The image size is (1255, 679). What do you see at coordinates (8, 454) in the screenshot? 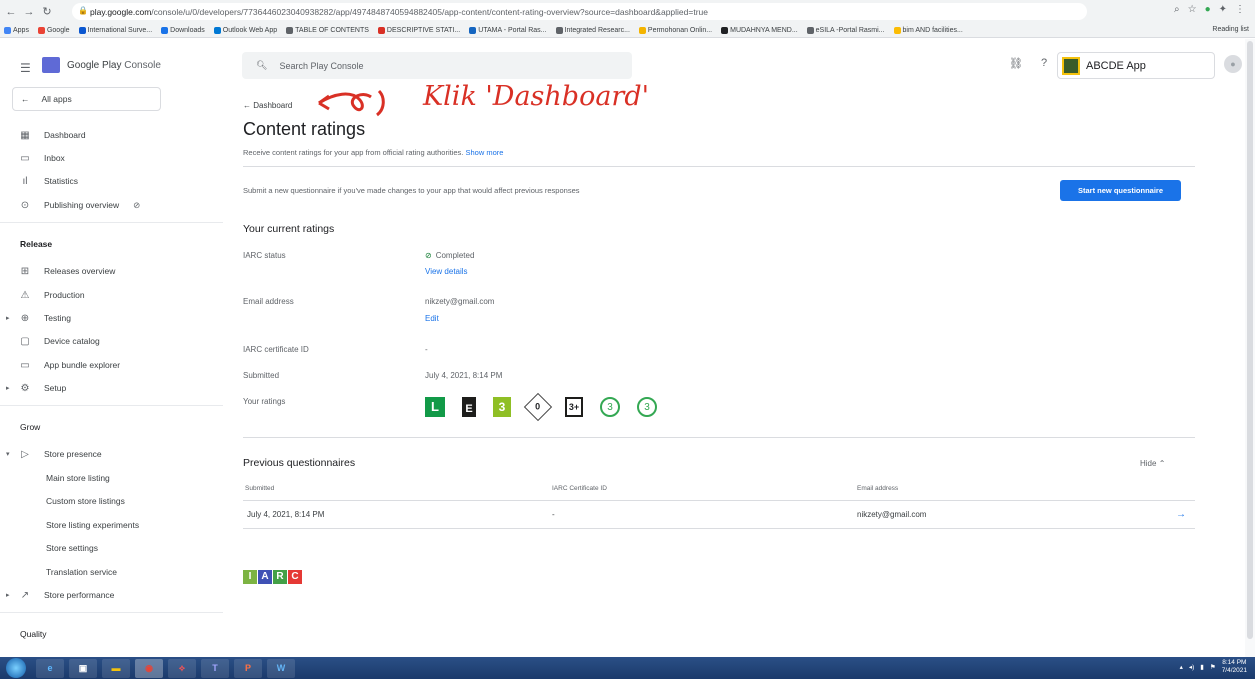
I see `collapse-icon: ▾` at bounding box center [8, 454].